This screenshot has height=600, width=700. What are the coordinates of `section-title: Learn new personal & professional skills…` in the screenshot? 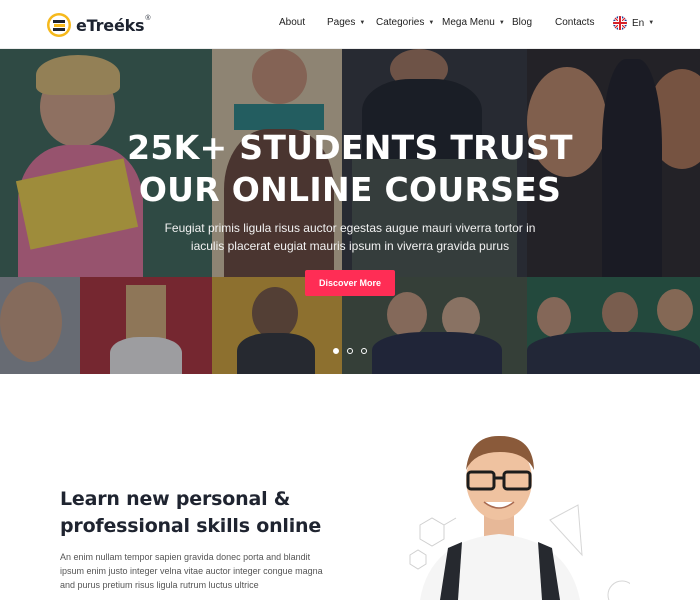 It's located at (220, 513).